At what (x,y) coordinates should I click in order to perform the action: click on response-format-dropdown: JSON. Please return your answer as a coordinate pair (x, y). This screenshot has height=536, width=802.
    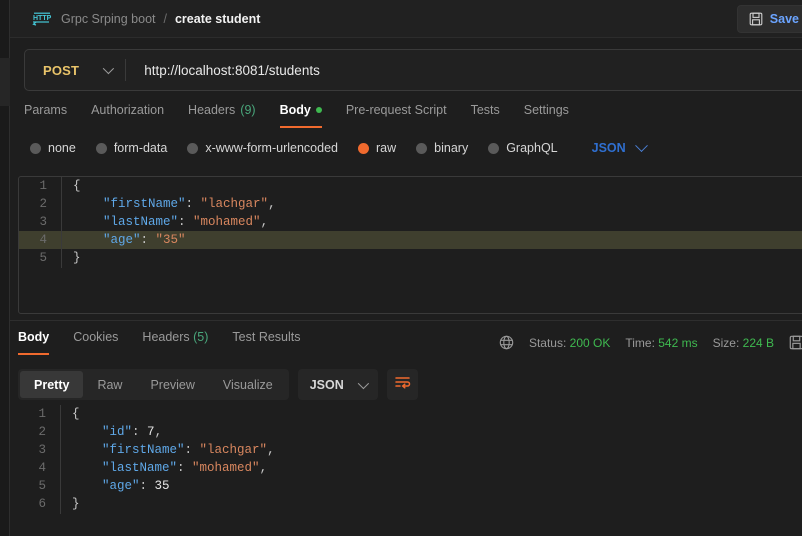
    Looking at the image, I should click on (337, 384).